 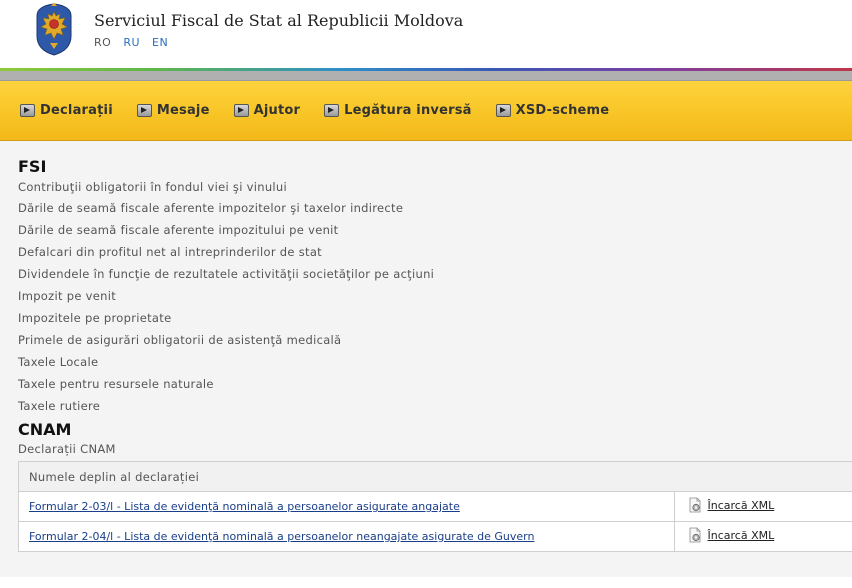 I want to click on language-switcher: RO RU EN, so click(x=135, y=42).